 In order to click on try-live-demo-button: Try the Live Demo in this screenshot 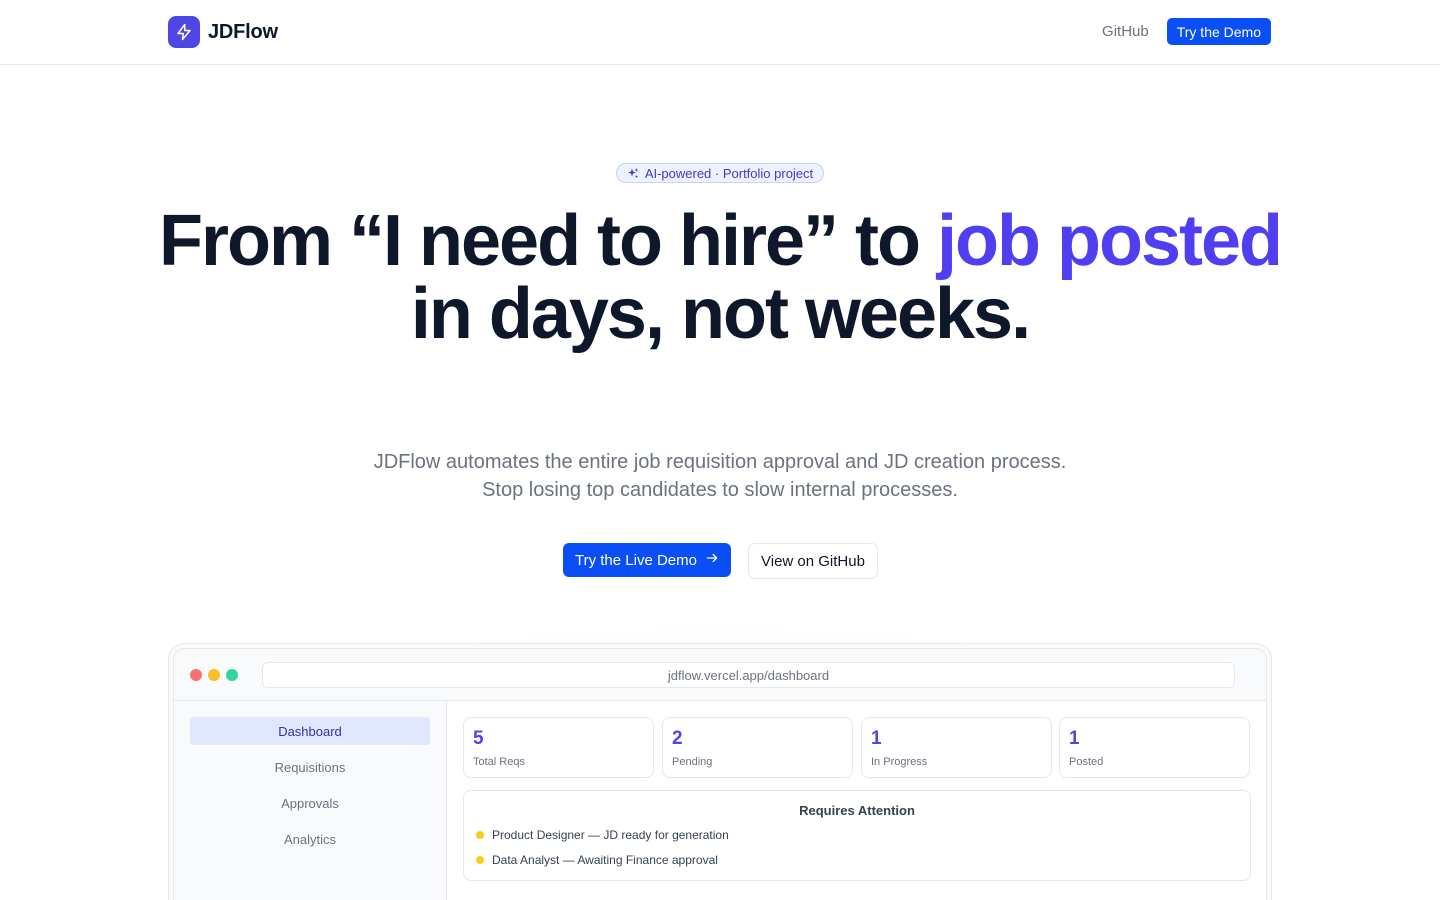, I will do `click(647, 560)`.